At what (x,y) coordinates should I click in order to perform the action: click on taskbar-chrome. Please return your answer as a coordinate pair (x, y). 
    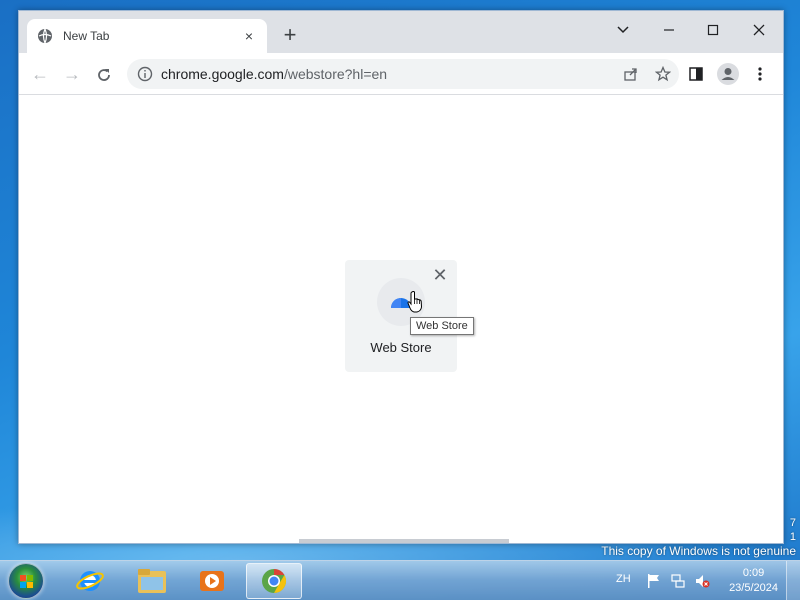
    Looking at the image, I should click on (274, 581).